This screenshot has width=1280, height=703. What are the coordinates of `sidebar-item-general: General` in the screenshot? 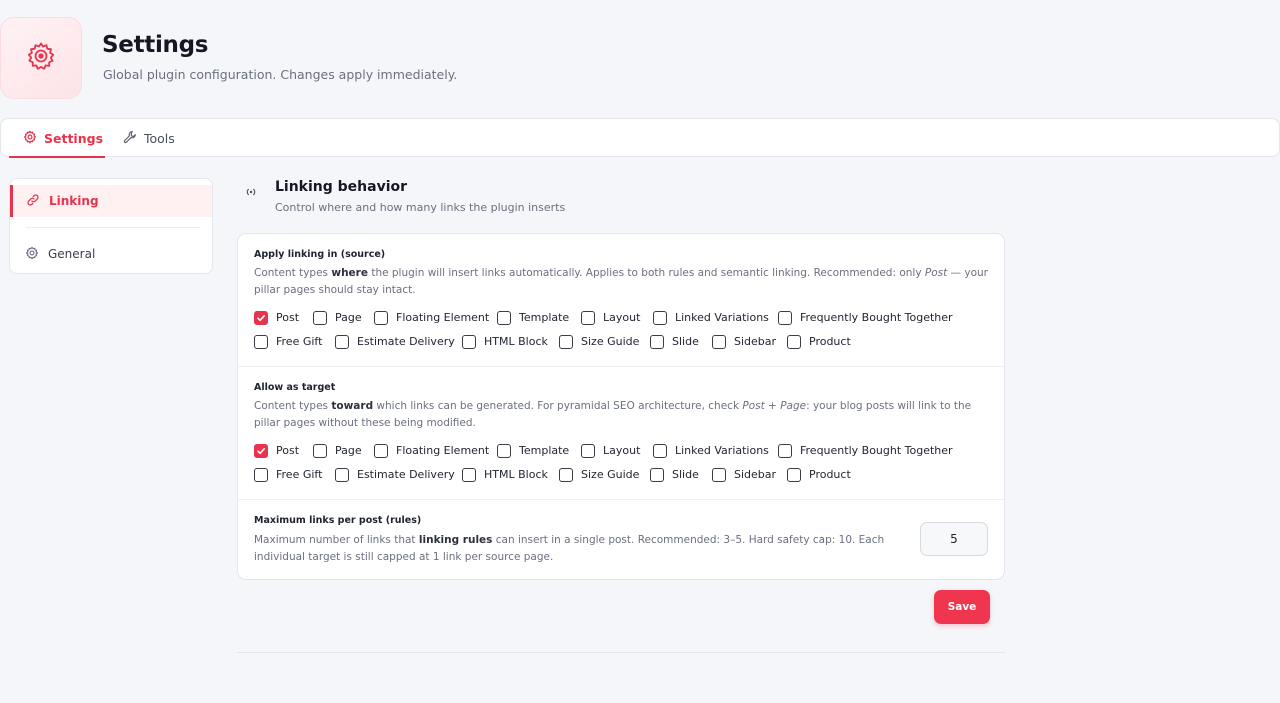 It's located at (111, 254).